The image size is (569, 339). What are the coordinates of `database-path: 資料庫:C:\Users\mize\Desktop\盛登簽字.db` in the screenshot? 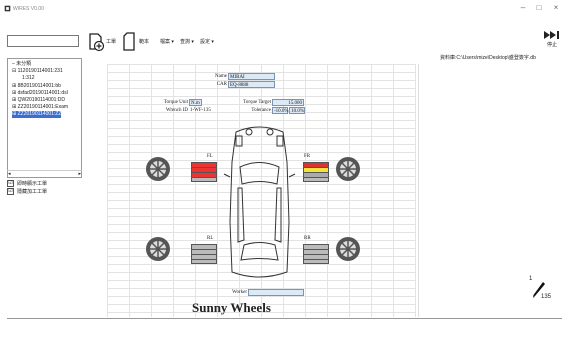 It's located at (488, 58).